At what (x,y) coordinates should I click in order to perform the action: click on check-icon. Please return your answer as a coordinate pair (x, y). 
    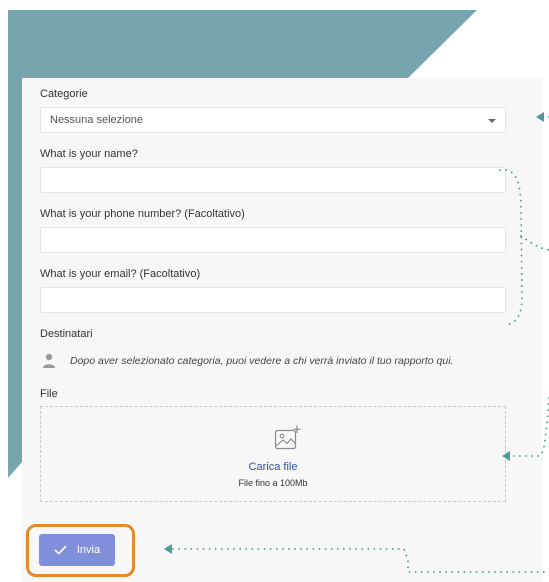
    Looking at the image, I should click on (60, 550).